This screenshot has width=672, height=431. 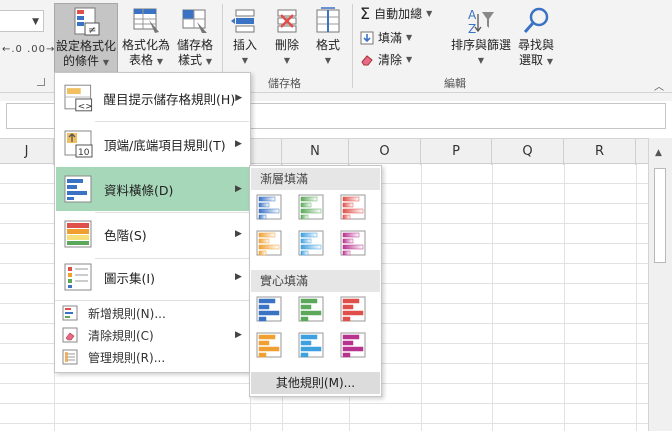 What do you see at coordinates (528, 152) in the screenshot?
I see `column-header-q: Q` at bounding box center [528, 152].